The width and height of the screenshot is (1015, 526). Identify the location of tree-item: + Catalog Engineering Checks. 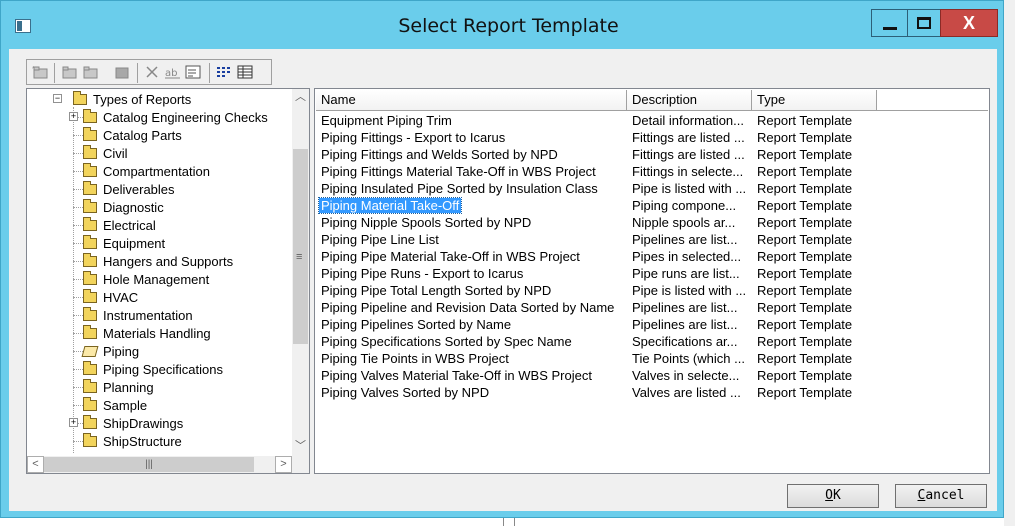
(168, 117).